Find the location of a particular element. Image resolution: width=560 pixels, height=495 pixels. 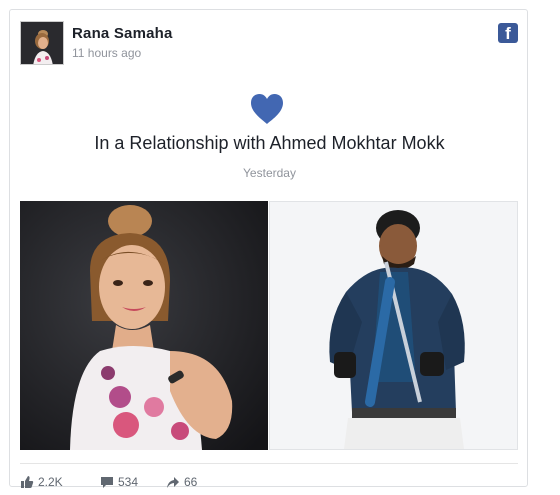

comment-count-value: 534 is located at coordinates (128, 482).